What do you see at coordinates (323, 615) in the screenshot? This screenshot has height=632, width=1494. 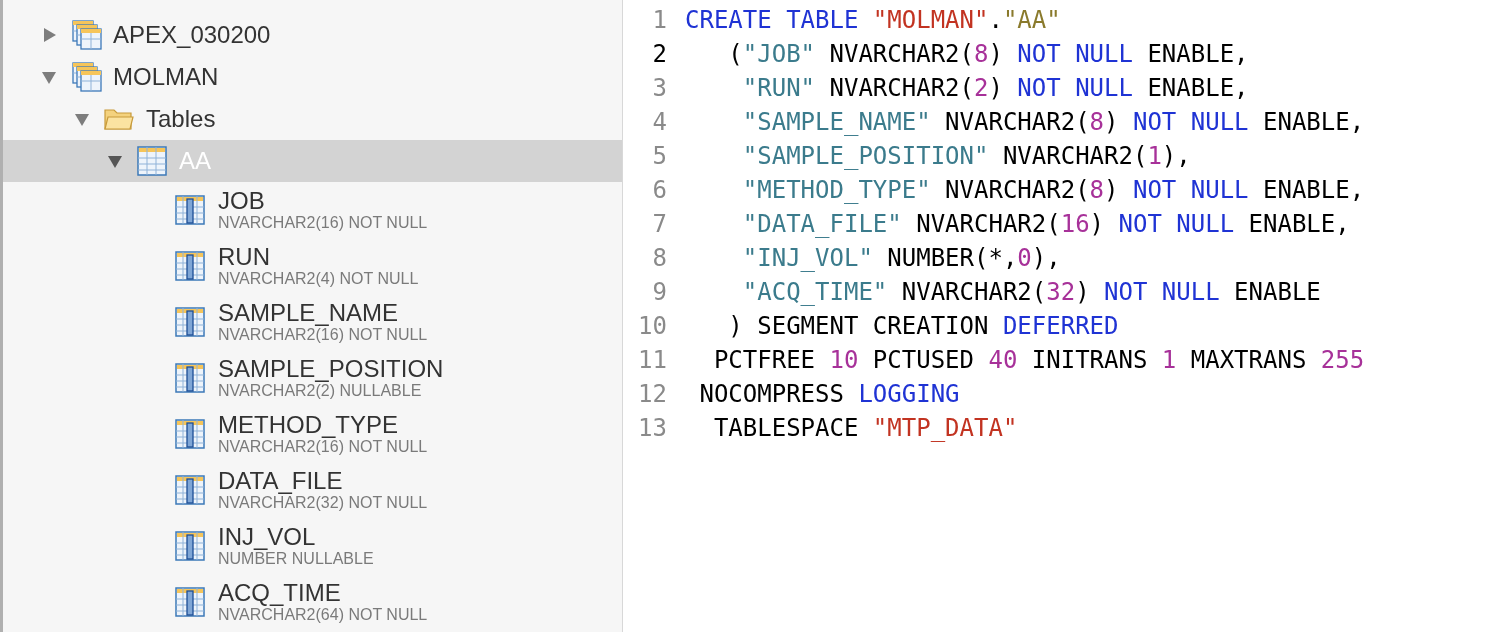 I see `column-type: NVARCHAR2(64) NOT NULL` at bounding box center [323, 615].